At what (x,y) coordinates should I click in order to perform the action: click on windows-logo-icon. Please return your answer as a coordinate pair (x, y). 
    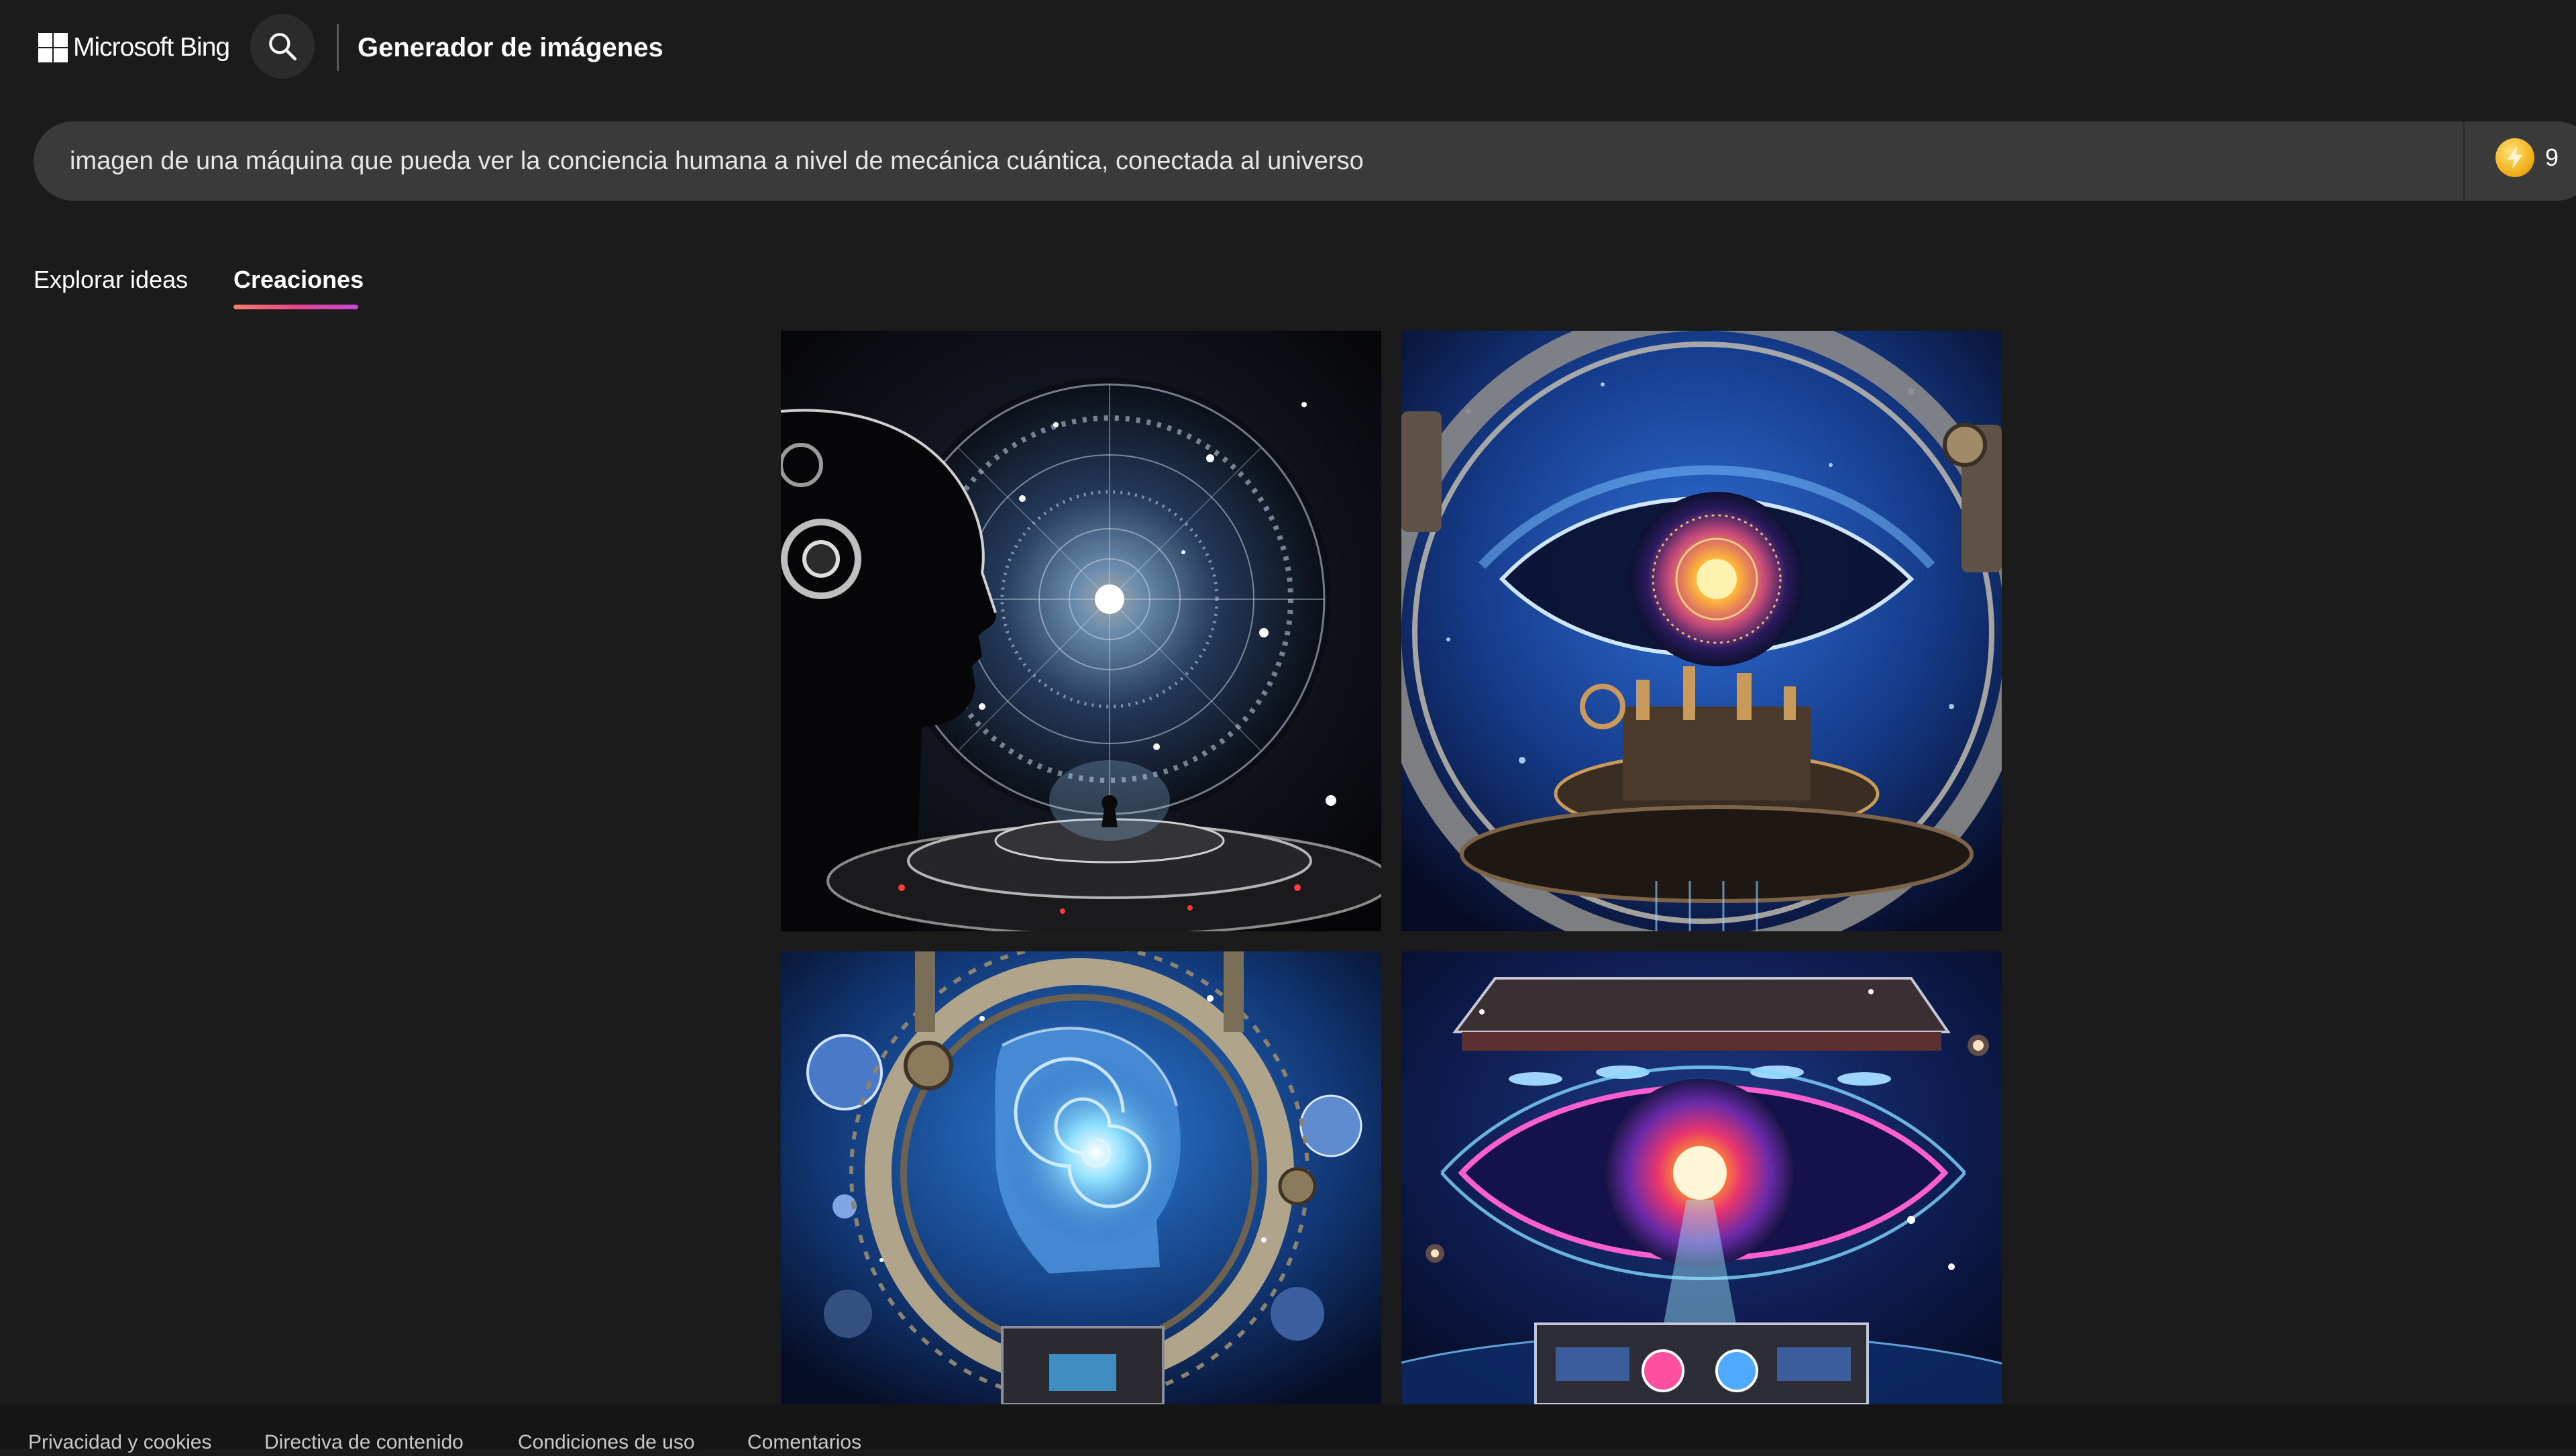
    Looking at the image, I should click on (53, 47).